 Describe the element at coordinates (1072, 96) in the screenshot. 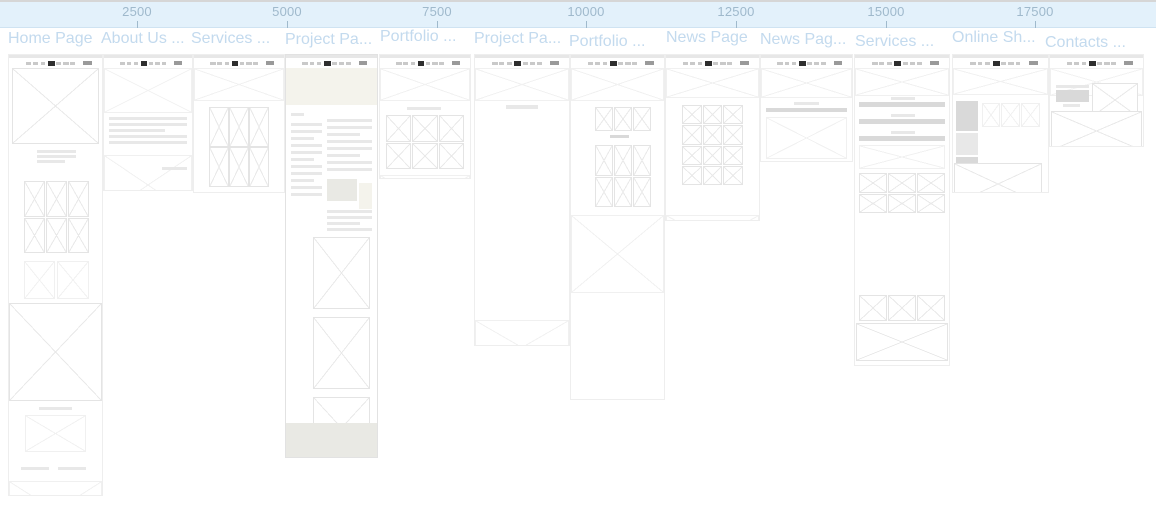

I see `form-field-block` at that location.